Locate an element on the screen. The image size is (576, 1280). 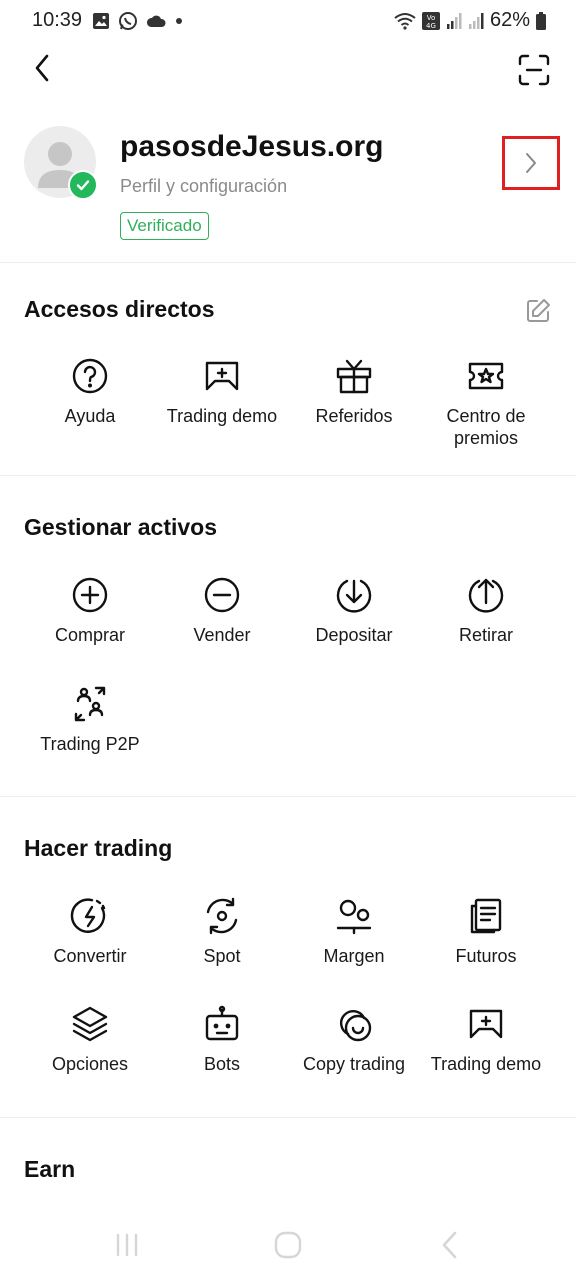
trade-label: Convertir is located at coordinates (90, 956).